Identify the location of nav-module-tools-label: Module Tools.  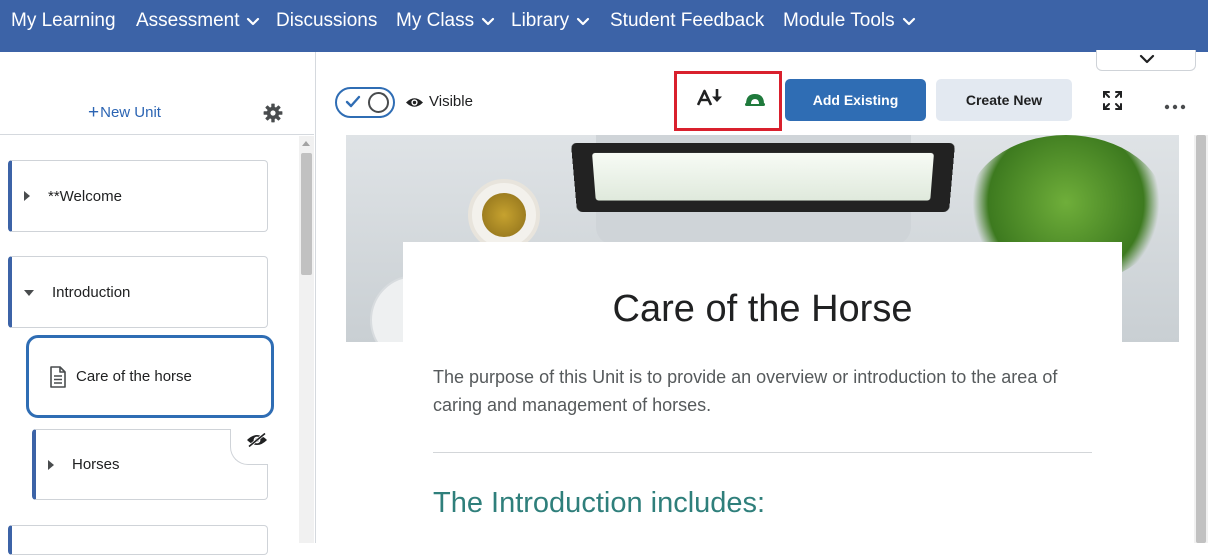
(839, 20).